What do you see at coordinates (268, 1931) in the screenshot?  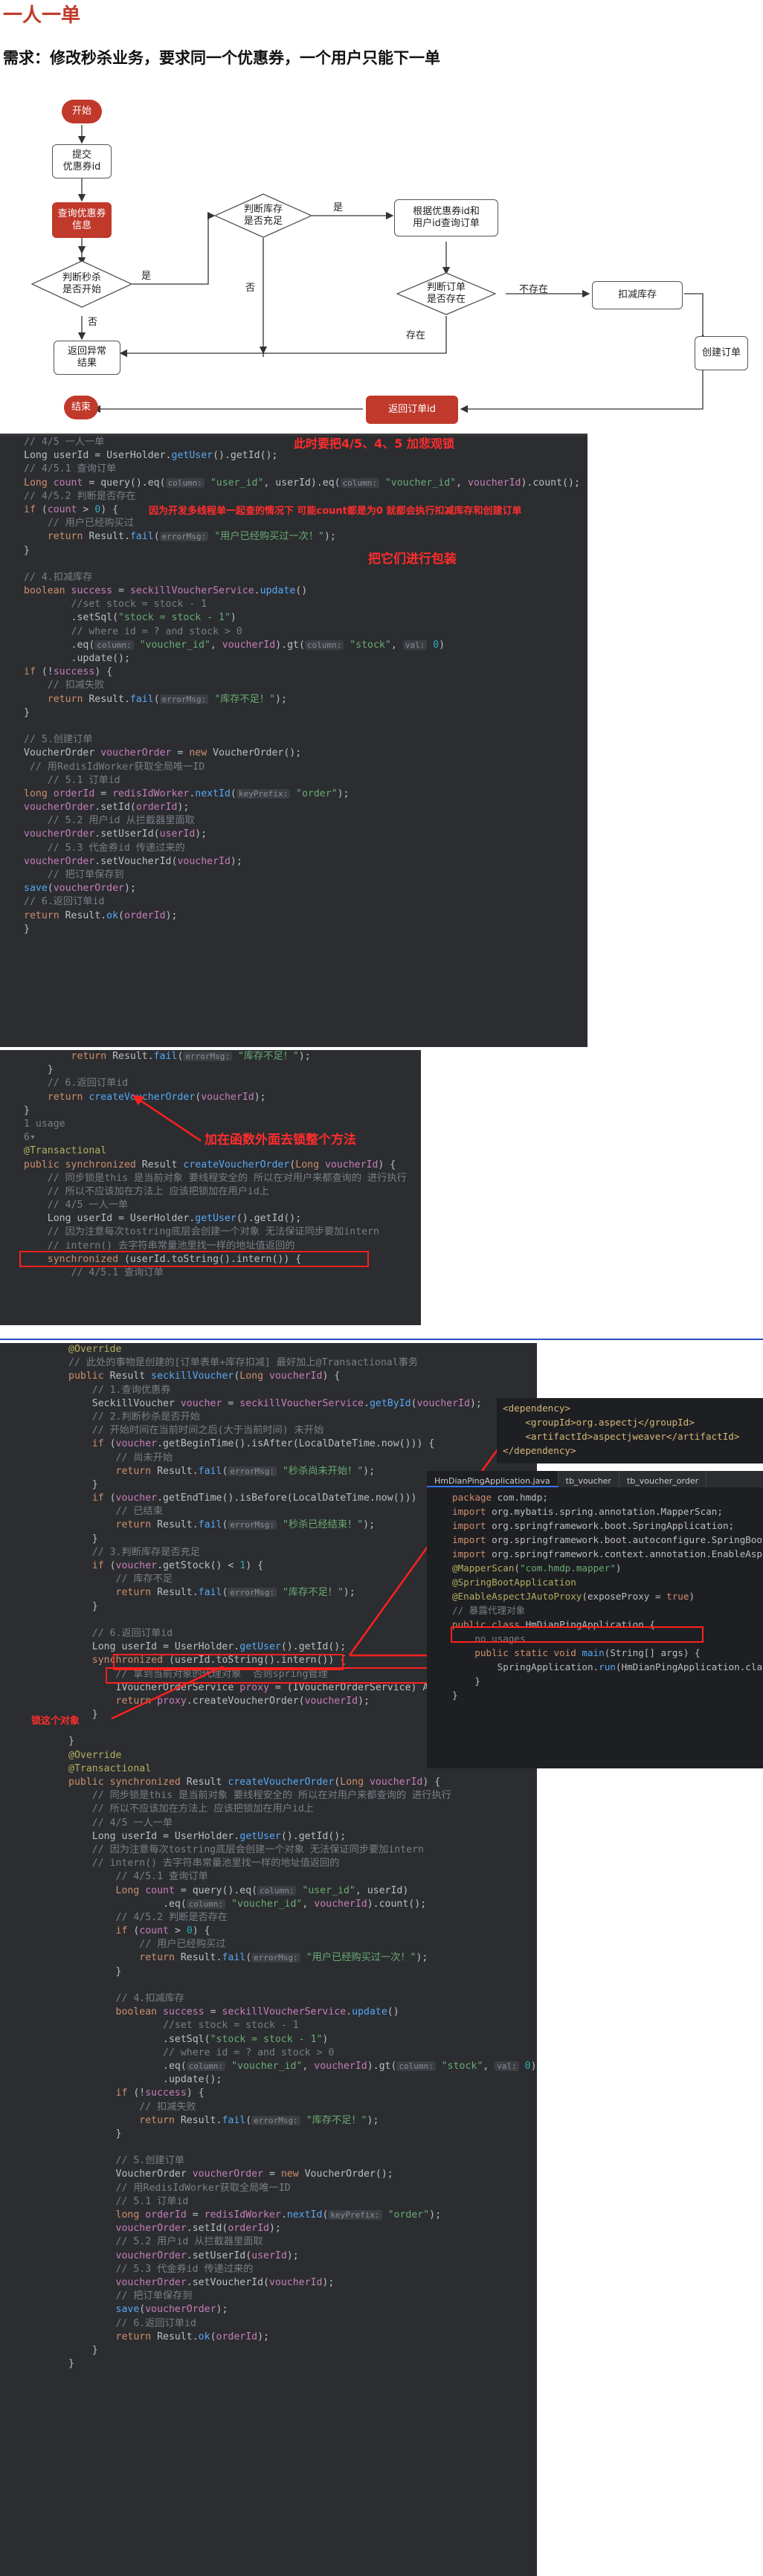 I see `code-line: if (count > 0) {` at bounding box center [268, 1931].